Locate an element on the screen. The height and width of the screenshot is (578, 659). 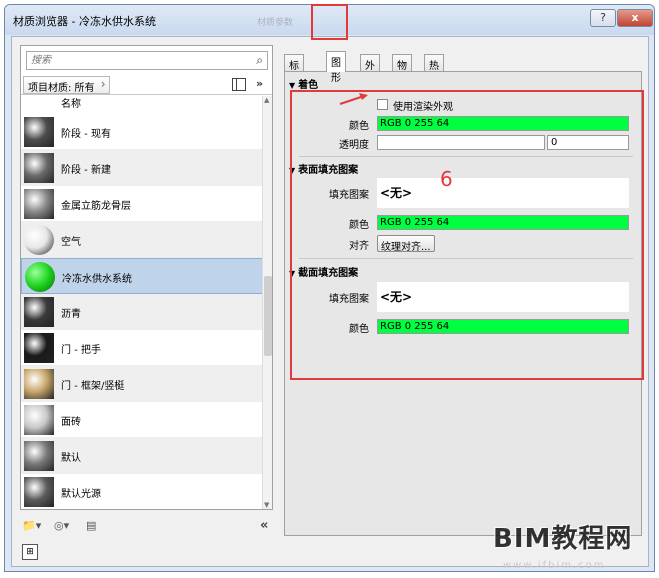
watermark-url: www.ifbim.com is located at coordinates (554, 565).